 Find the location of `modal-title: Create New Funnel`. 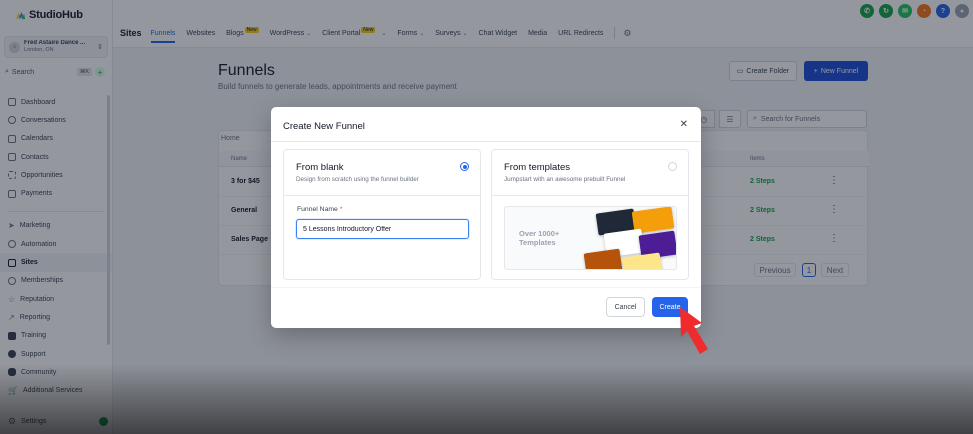

modal-title: Create New Funnel is located at coordinates (324, 126).